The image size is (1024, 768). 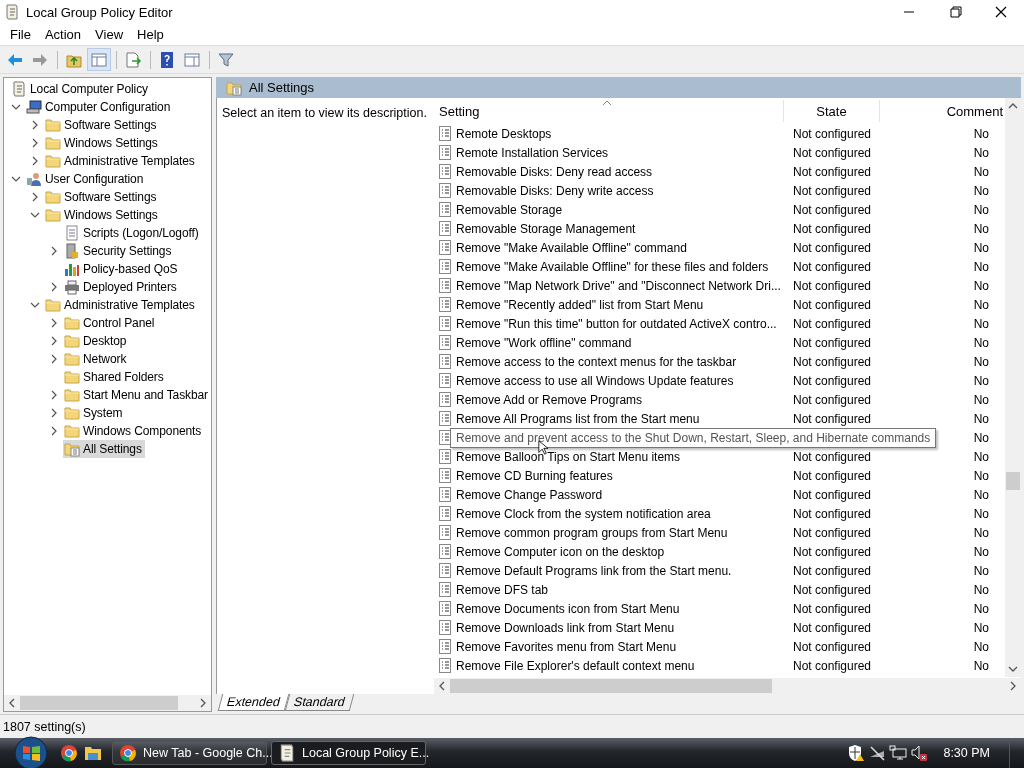 I want to click on tree-item: User Configuration, so click(x=86, y=179).